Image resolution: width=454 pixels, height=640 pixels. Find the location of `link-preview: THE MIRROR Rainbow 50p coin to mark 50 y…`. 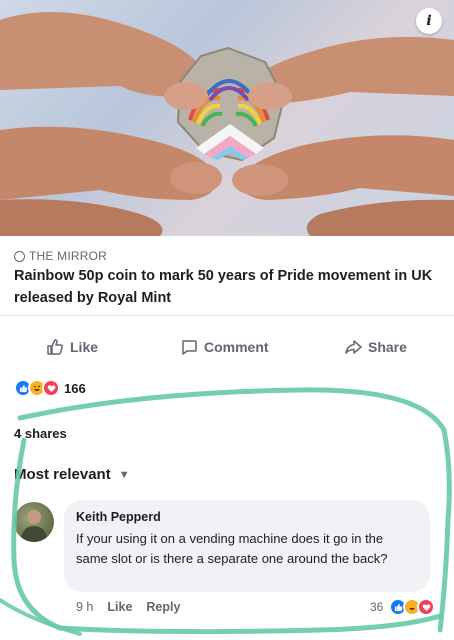

link-preview: THE MIRROR Rainbow 50p coin to mark 50 y… is located at coordinates (227, 276).